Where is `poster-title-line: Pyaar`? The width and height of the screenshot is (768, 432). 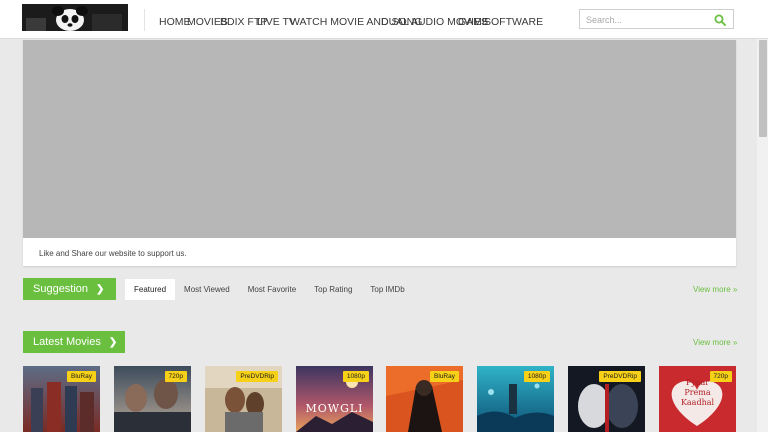 poster-title-line: Pyaar is located at coordinates (697, 382).